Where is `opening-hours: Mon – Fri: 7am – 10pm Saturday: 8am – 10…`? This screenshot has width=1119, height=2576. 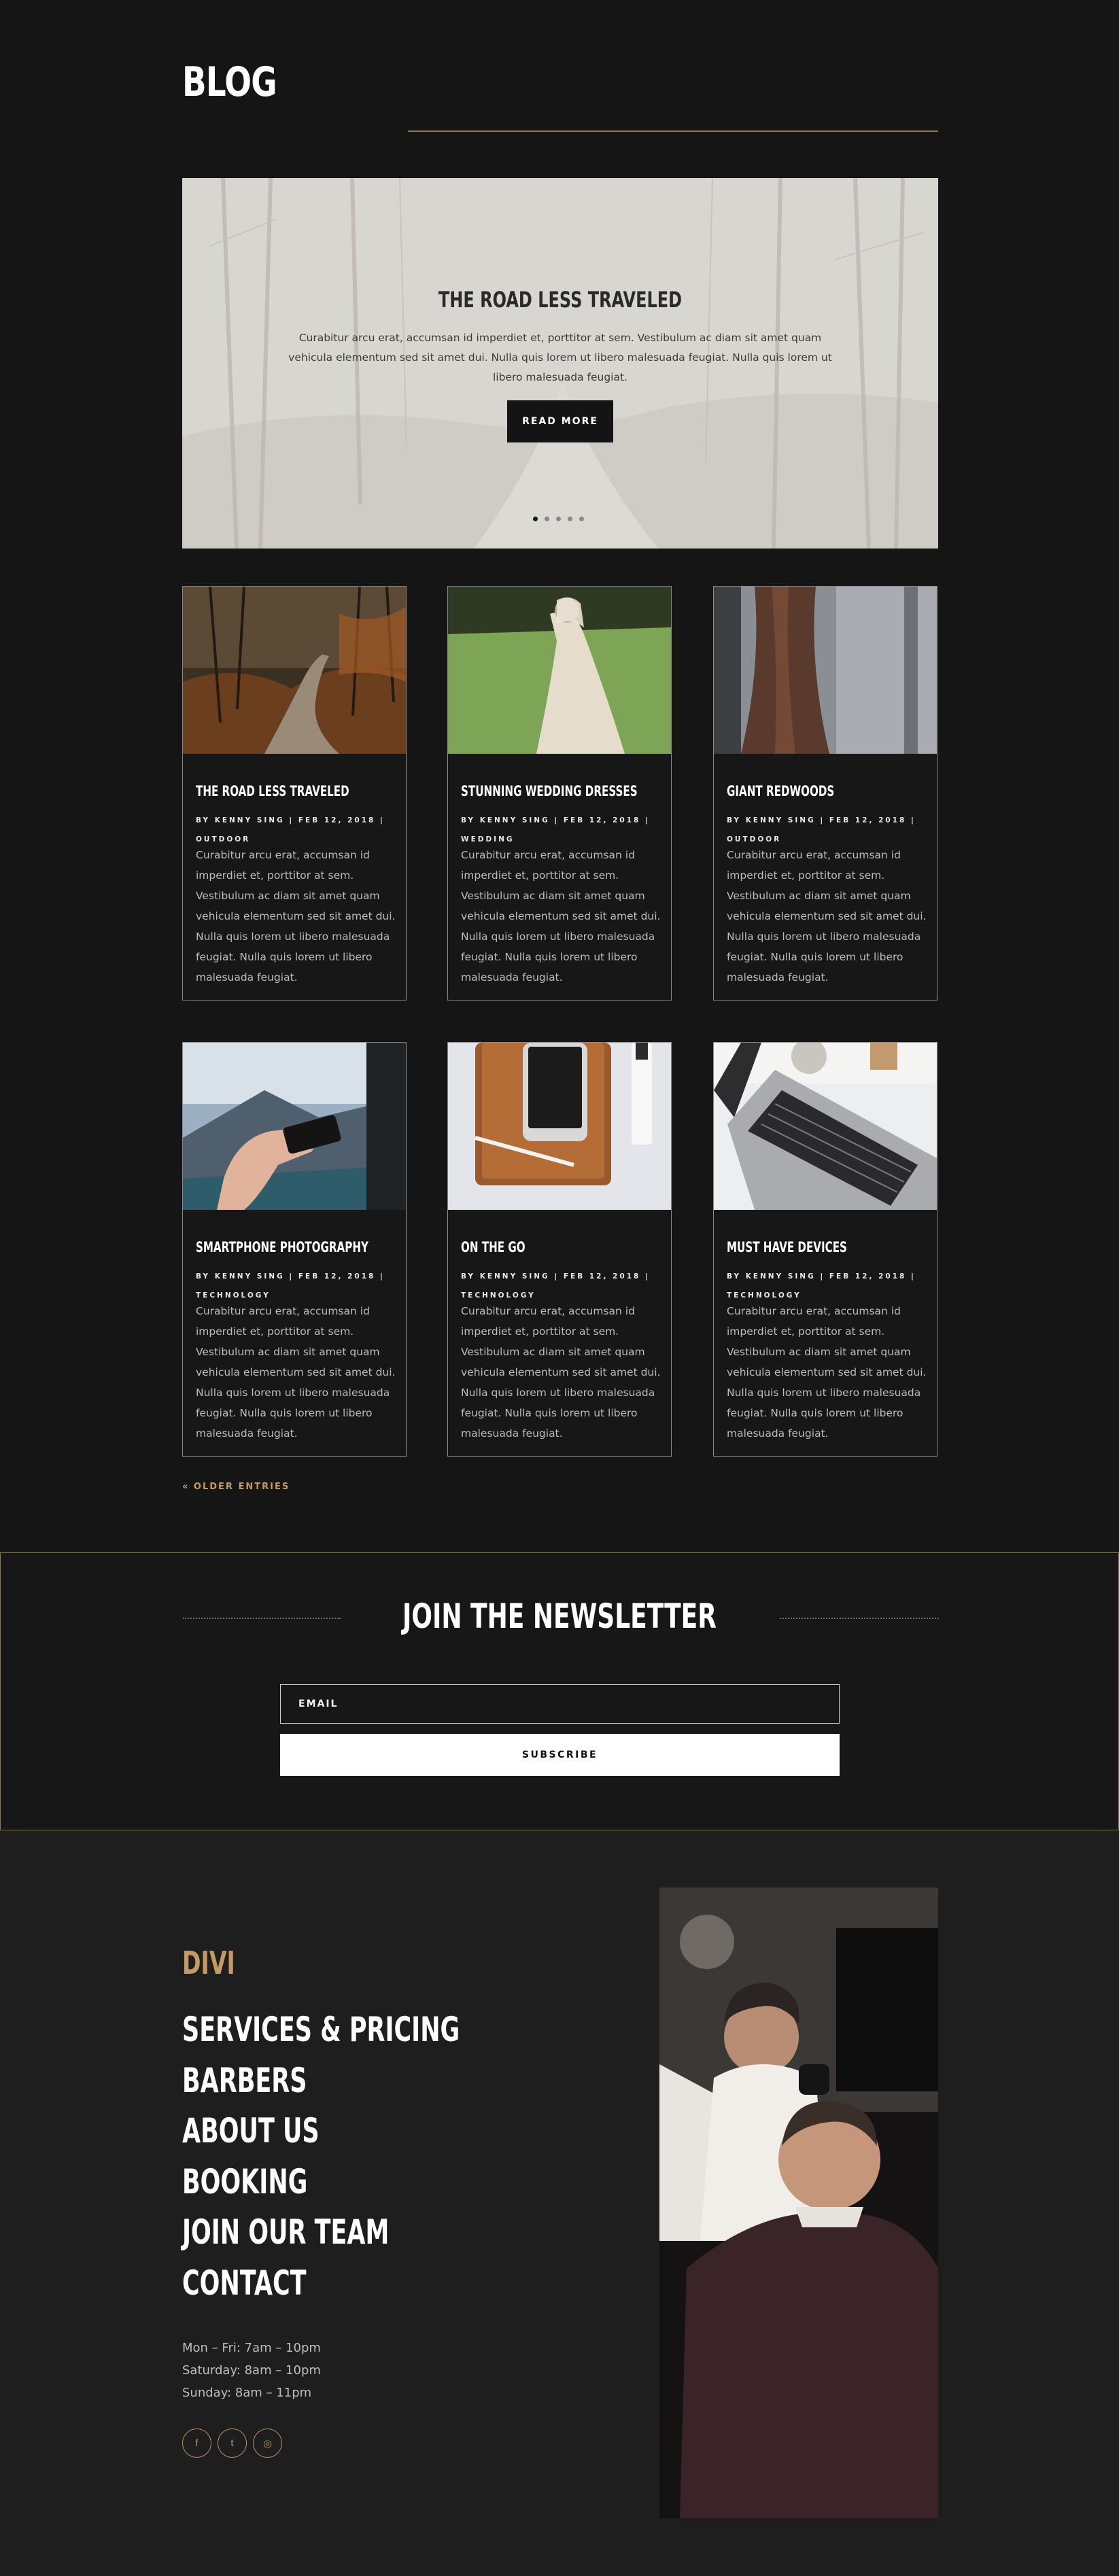
opening-hours: Mon – Fri: 7am – 10pm Saturday: 8am – 10… is located at coordinates (252, 2370).